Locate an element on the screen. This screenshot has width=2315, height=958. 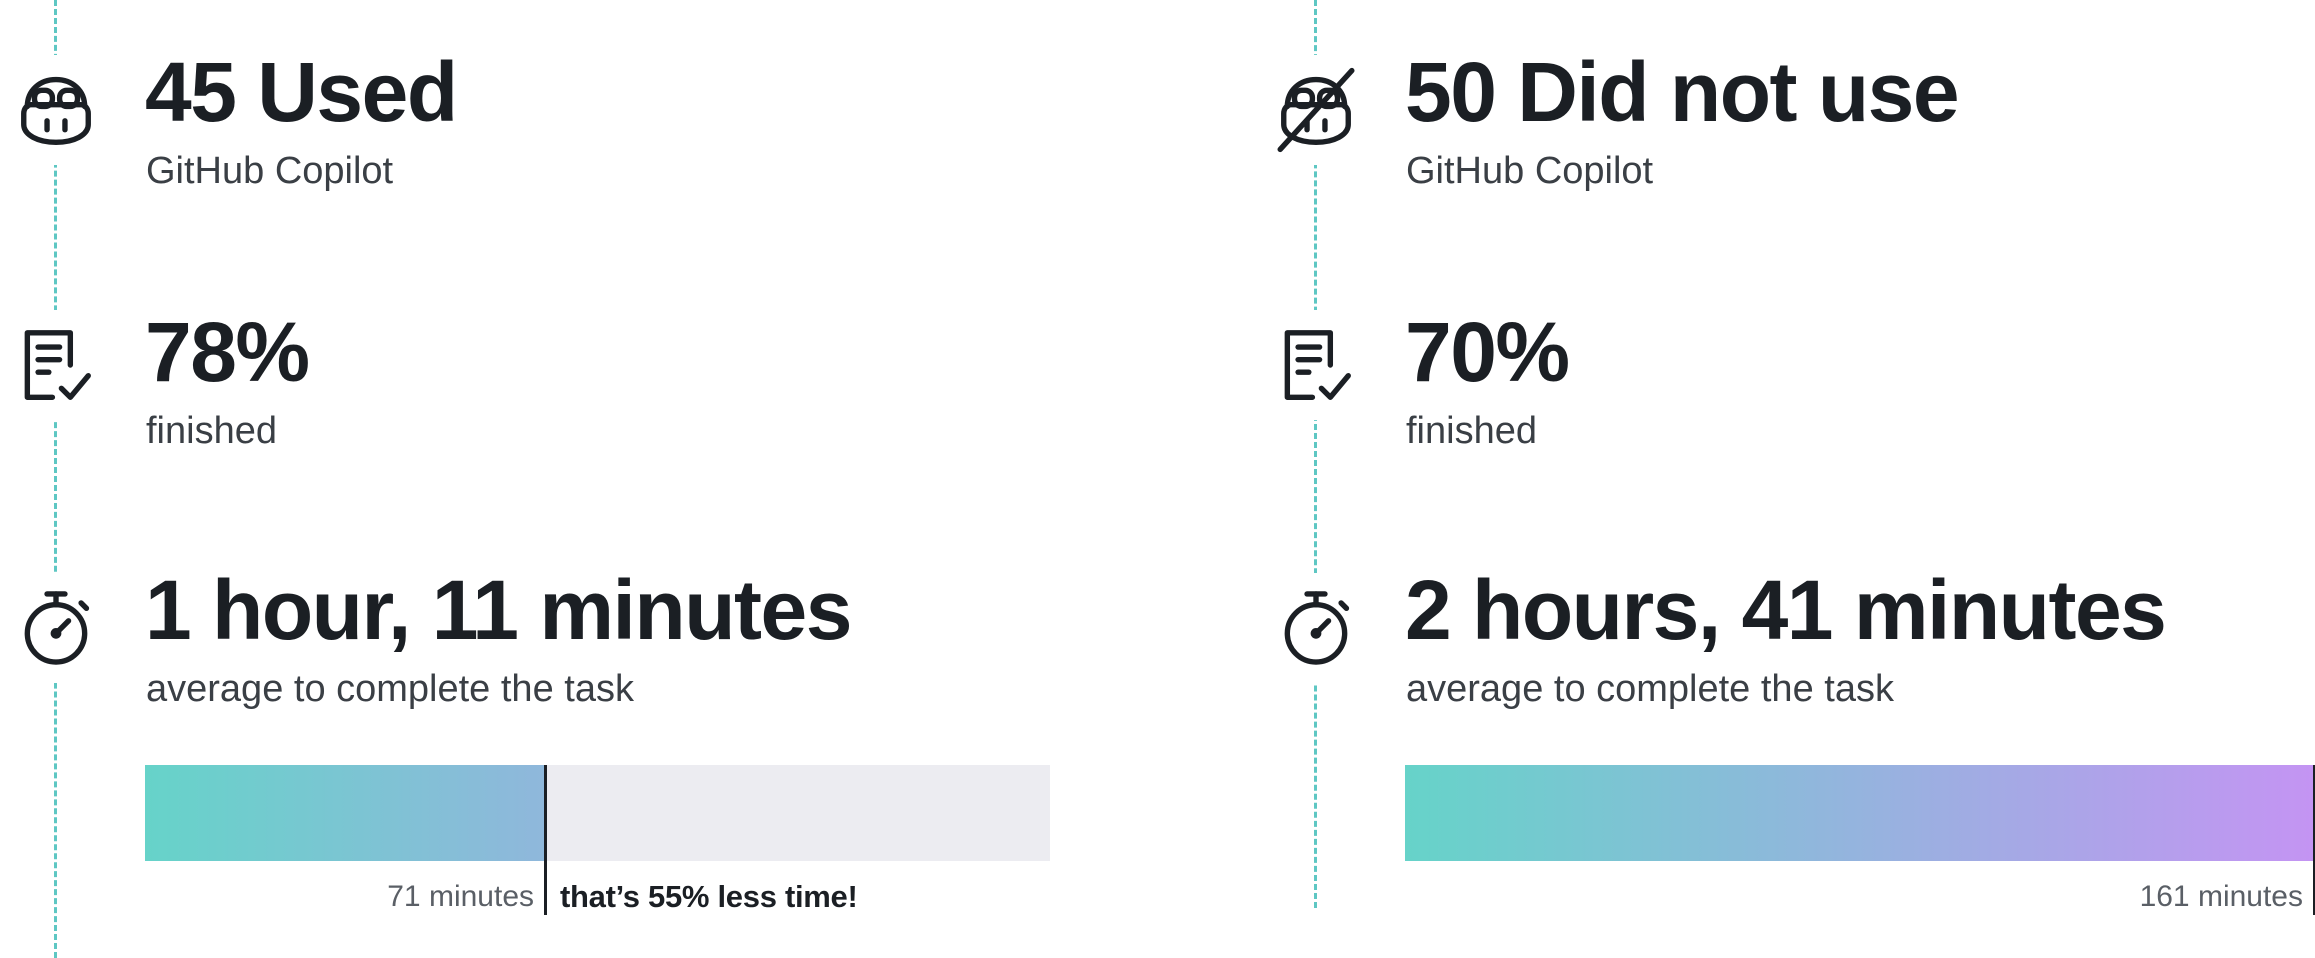
time-headline: 2 hours, 41 minutes is located at coordinates (1786, 610).